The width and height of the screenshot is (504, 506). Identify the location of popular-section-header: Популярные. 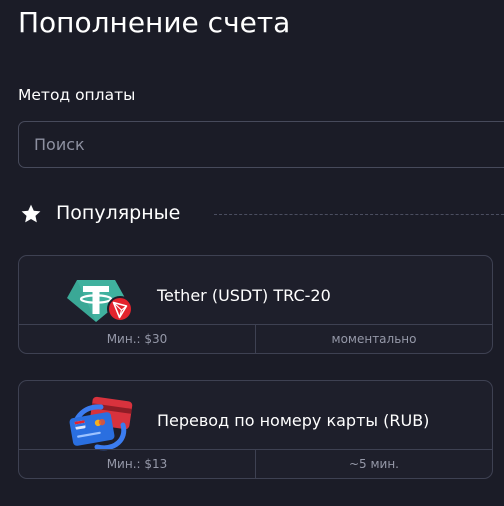
(261, 215).